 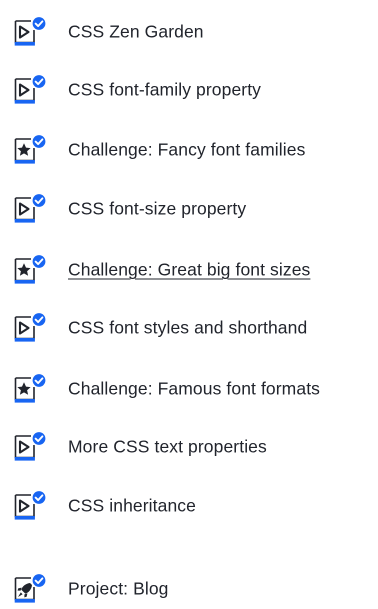 I want to click on lesson-item: CSS font-family property, so click(x=189, y=90).